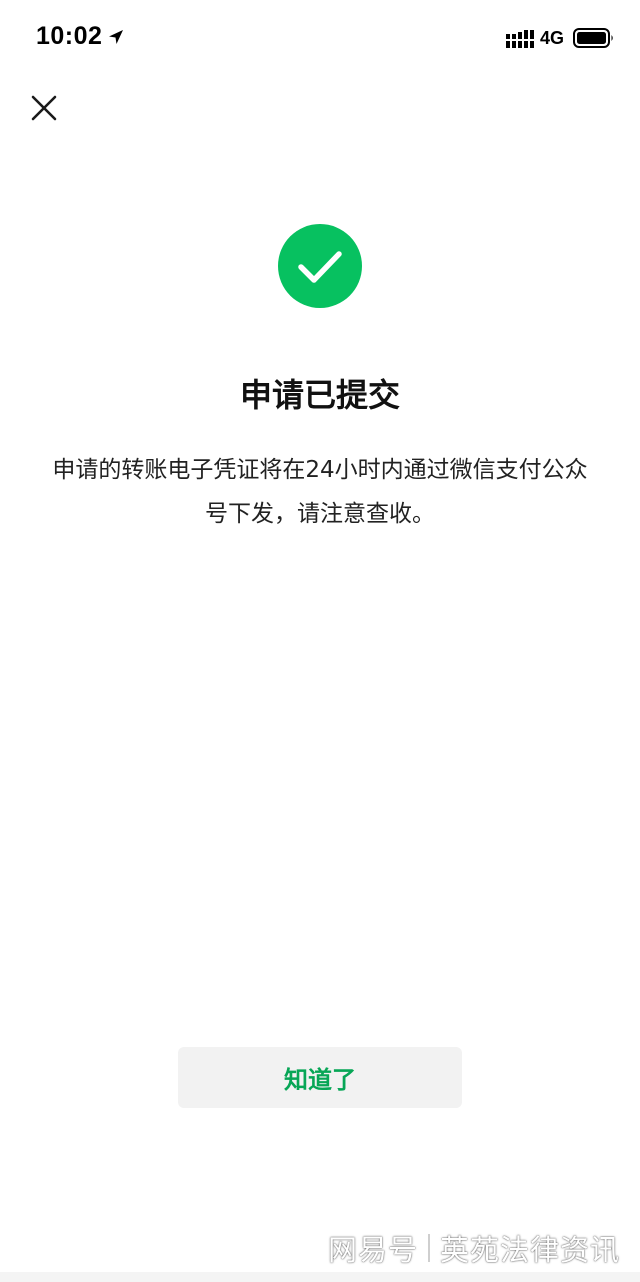 This screenshot has width=640, height=1282. What do you see at coordinates (320, 1077) in the screenshot?
I see `confirm-button: 知道了` at bounding box center [320, 1077].